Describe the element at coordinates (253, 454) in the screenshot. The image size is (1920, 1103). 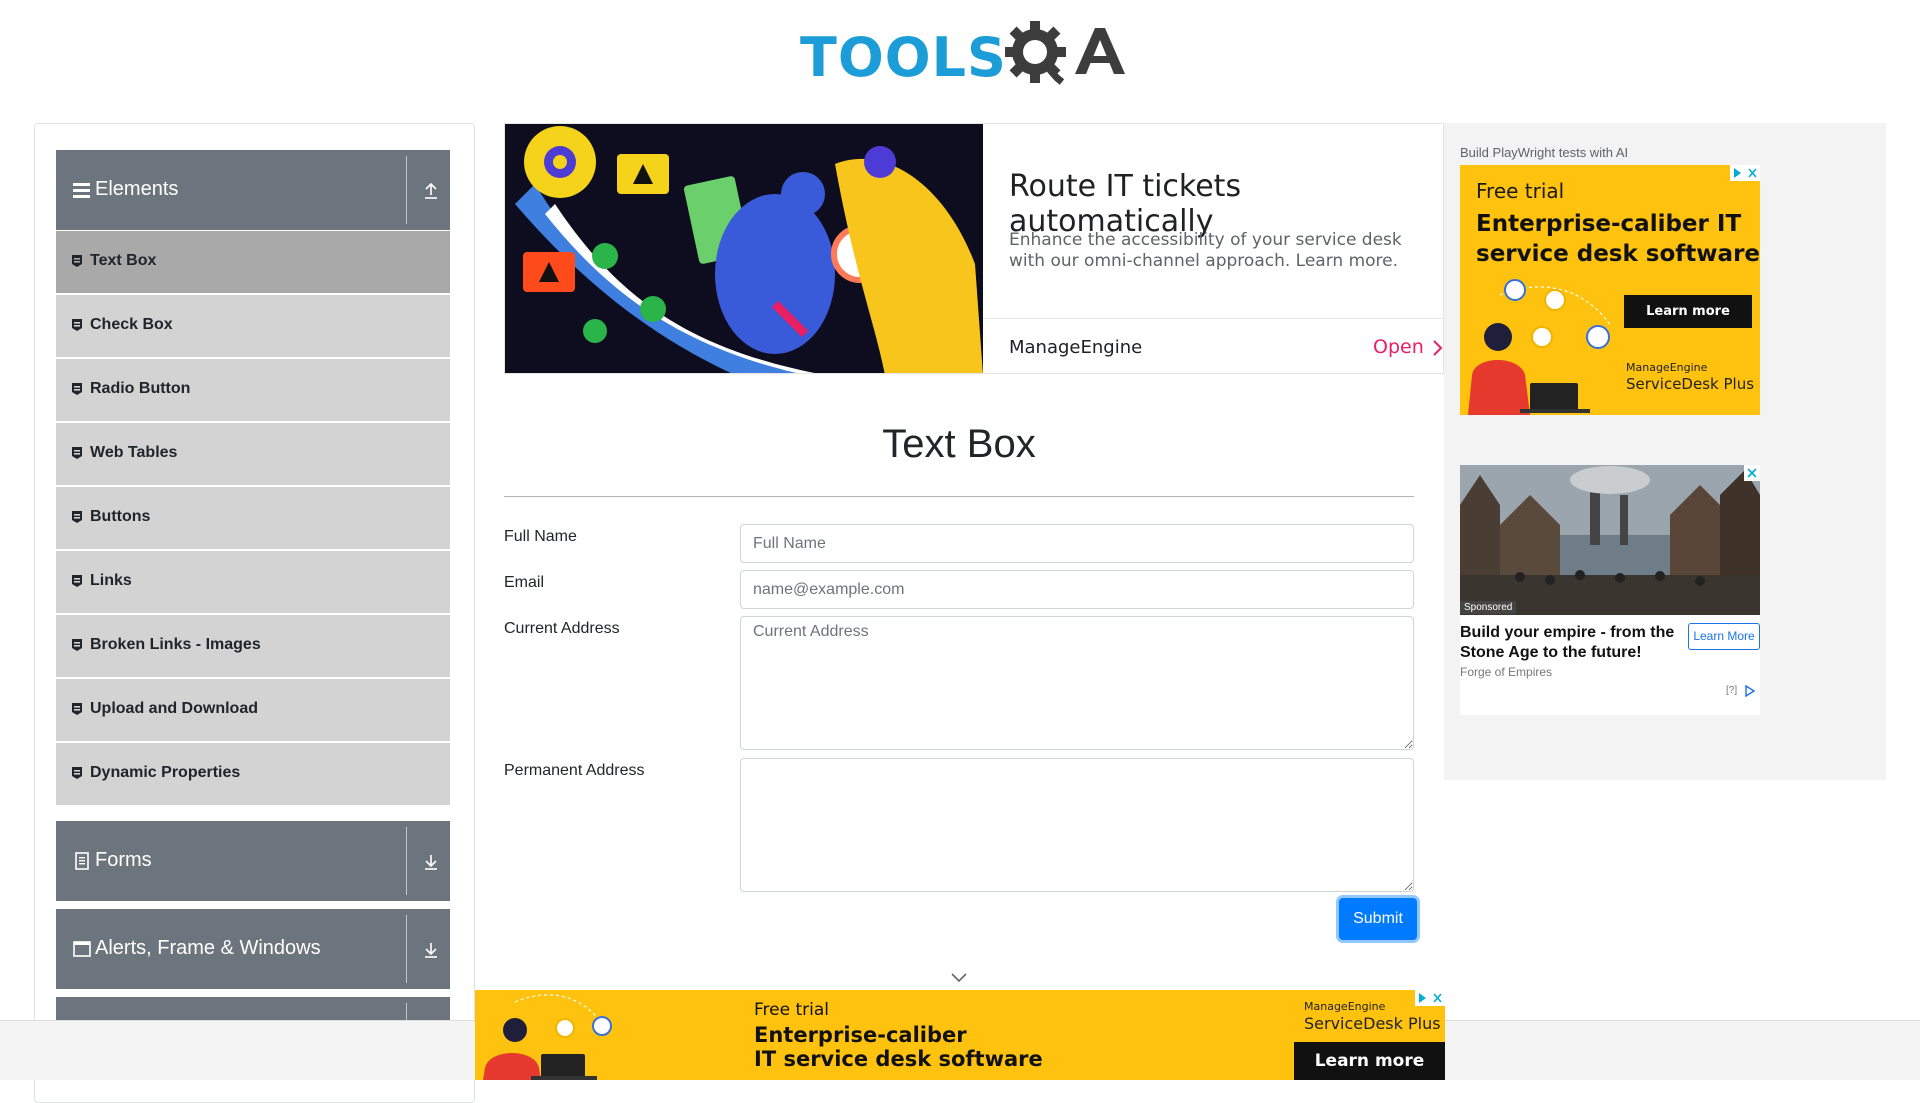
I see `sidebar-item-web-tables: Web Tables` at that location.